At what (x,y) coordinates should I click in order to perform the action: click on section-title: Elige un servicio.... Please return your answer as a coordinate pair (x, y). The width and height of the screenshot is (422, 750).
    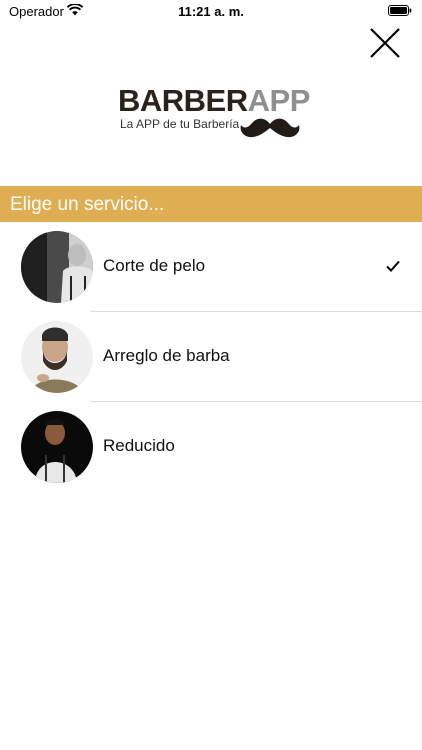
    Looking at the image, I should click on (87, 204).